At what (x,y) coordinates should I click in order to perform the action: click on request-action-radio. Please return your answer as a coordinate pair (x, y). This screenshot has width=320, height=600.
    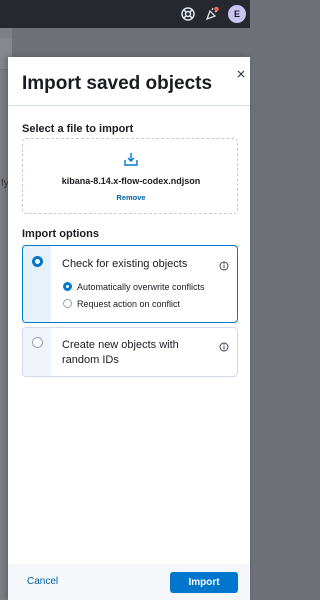
    Looking at the image, I should click on (67, 303).